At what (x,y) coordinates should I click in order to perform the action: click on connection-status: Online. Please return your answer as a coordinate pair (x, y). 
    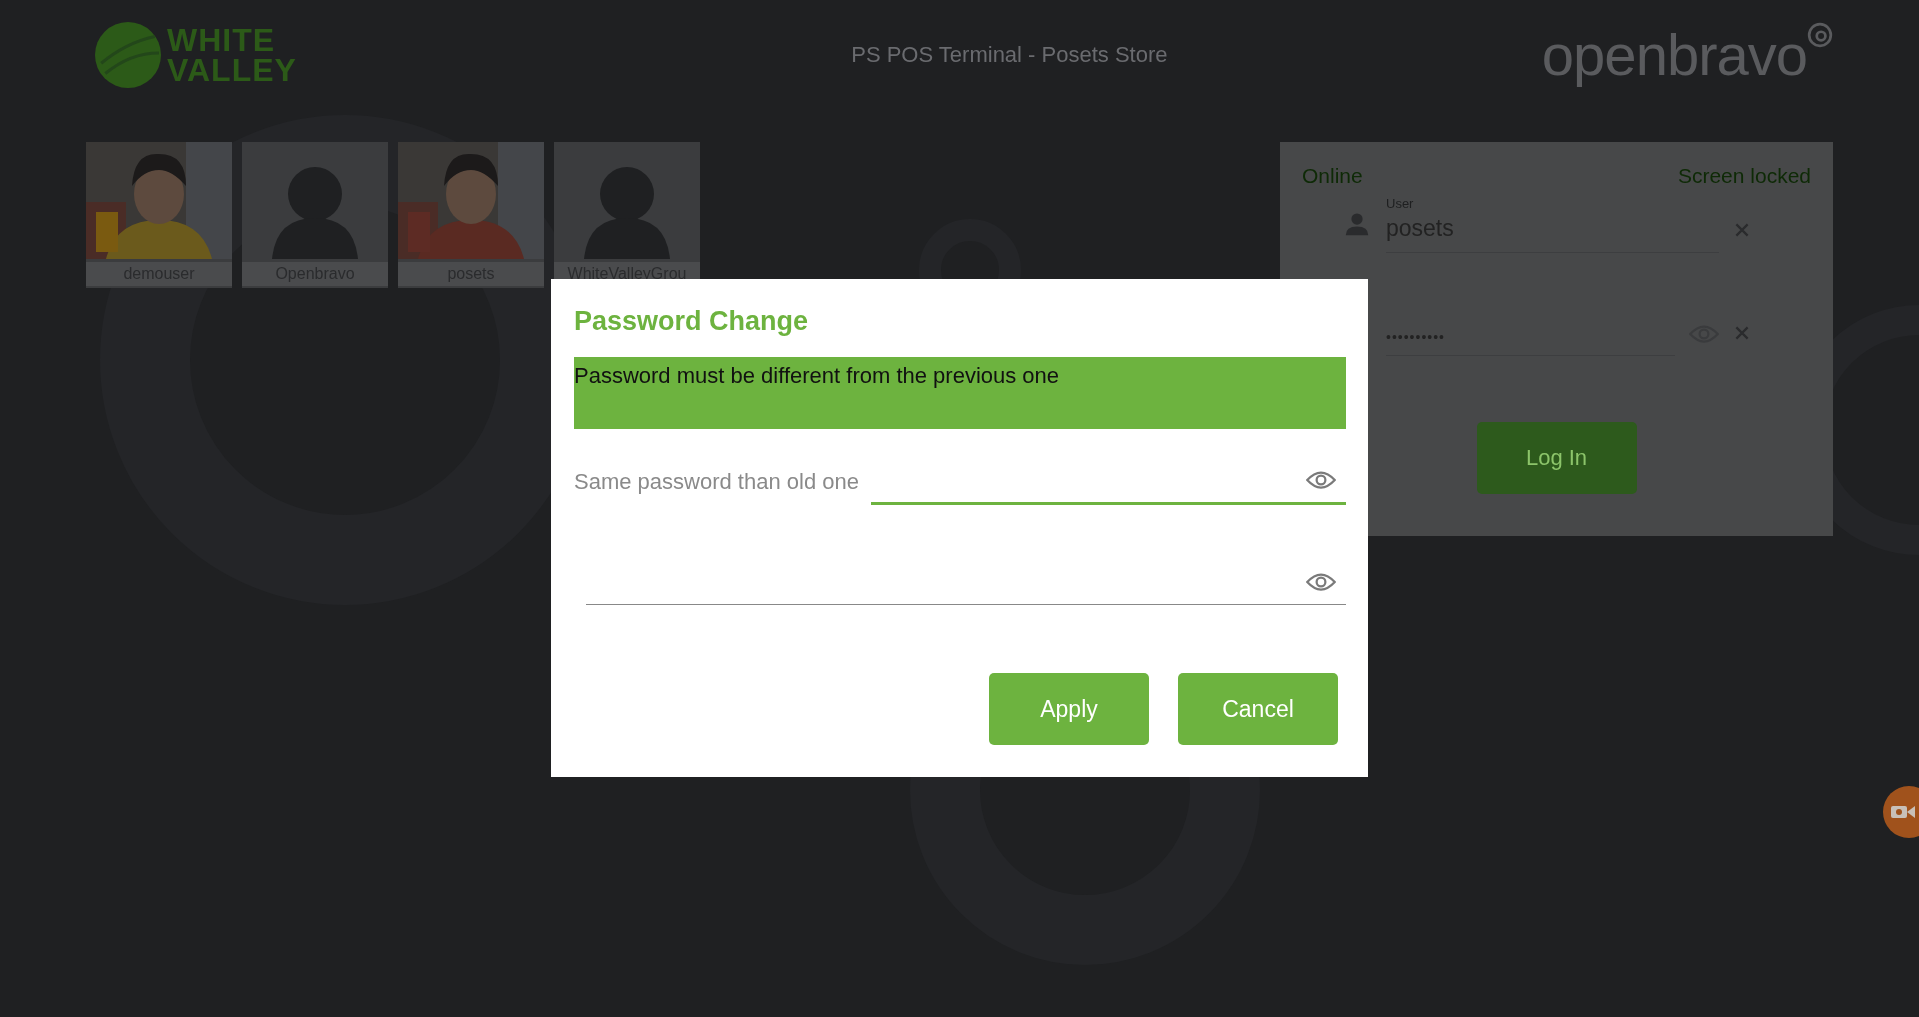
    Looking at the image, I should click on (1332, 176).